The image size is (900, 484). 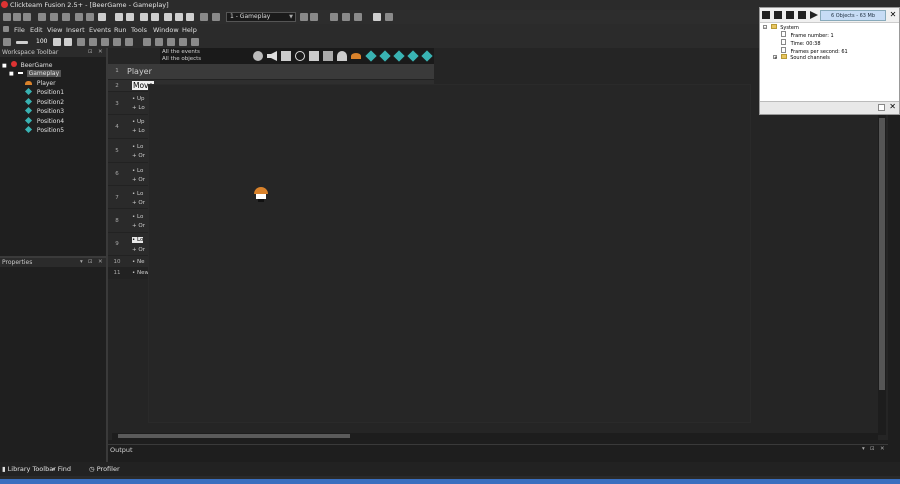 I want to click on dropdown-icon, so click(x=389, y=17).